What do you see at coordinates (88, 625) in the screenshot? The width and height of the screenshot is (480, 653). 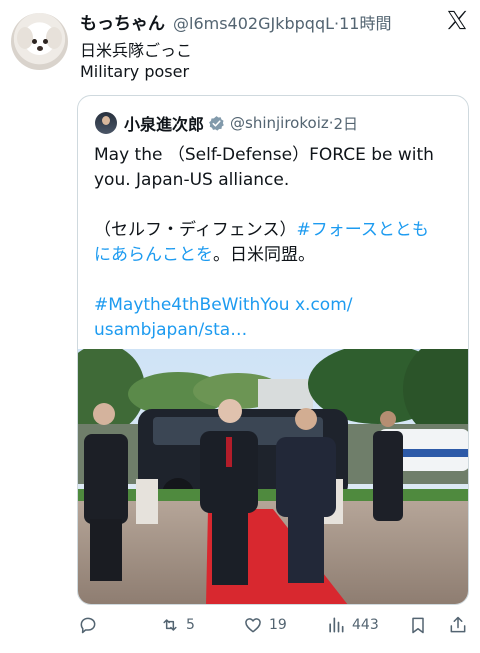 I see `reply-icon` at bounding box center [88, 625].